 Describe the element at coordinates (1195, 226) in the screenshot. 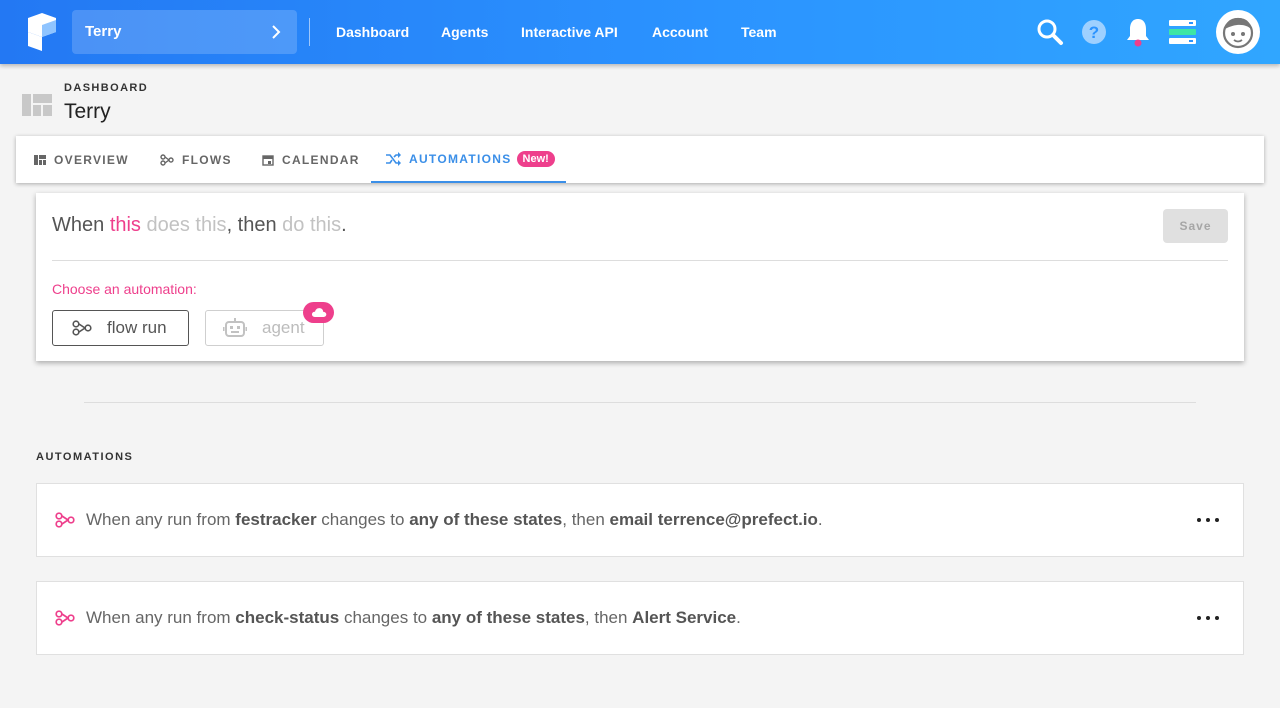

I see `save-button: Save` at that location.